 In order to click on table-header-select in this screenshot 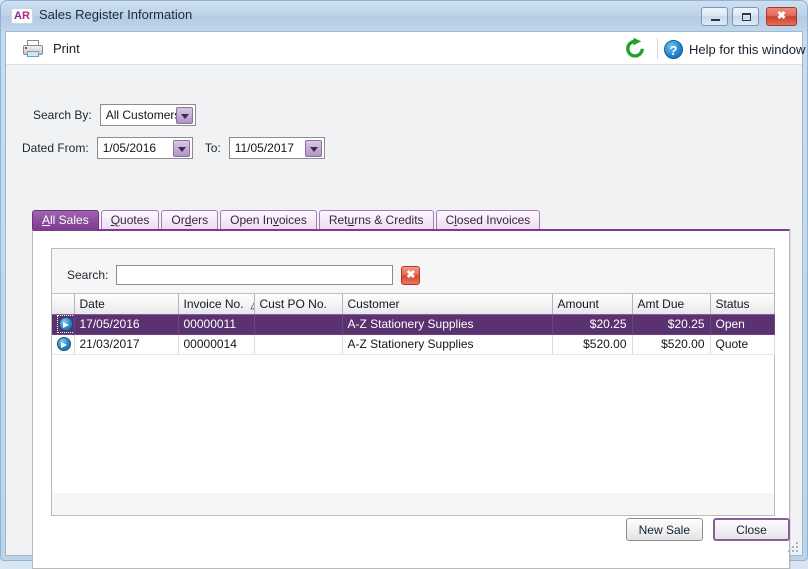, I will do `click(63, 304)`.